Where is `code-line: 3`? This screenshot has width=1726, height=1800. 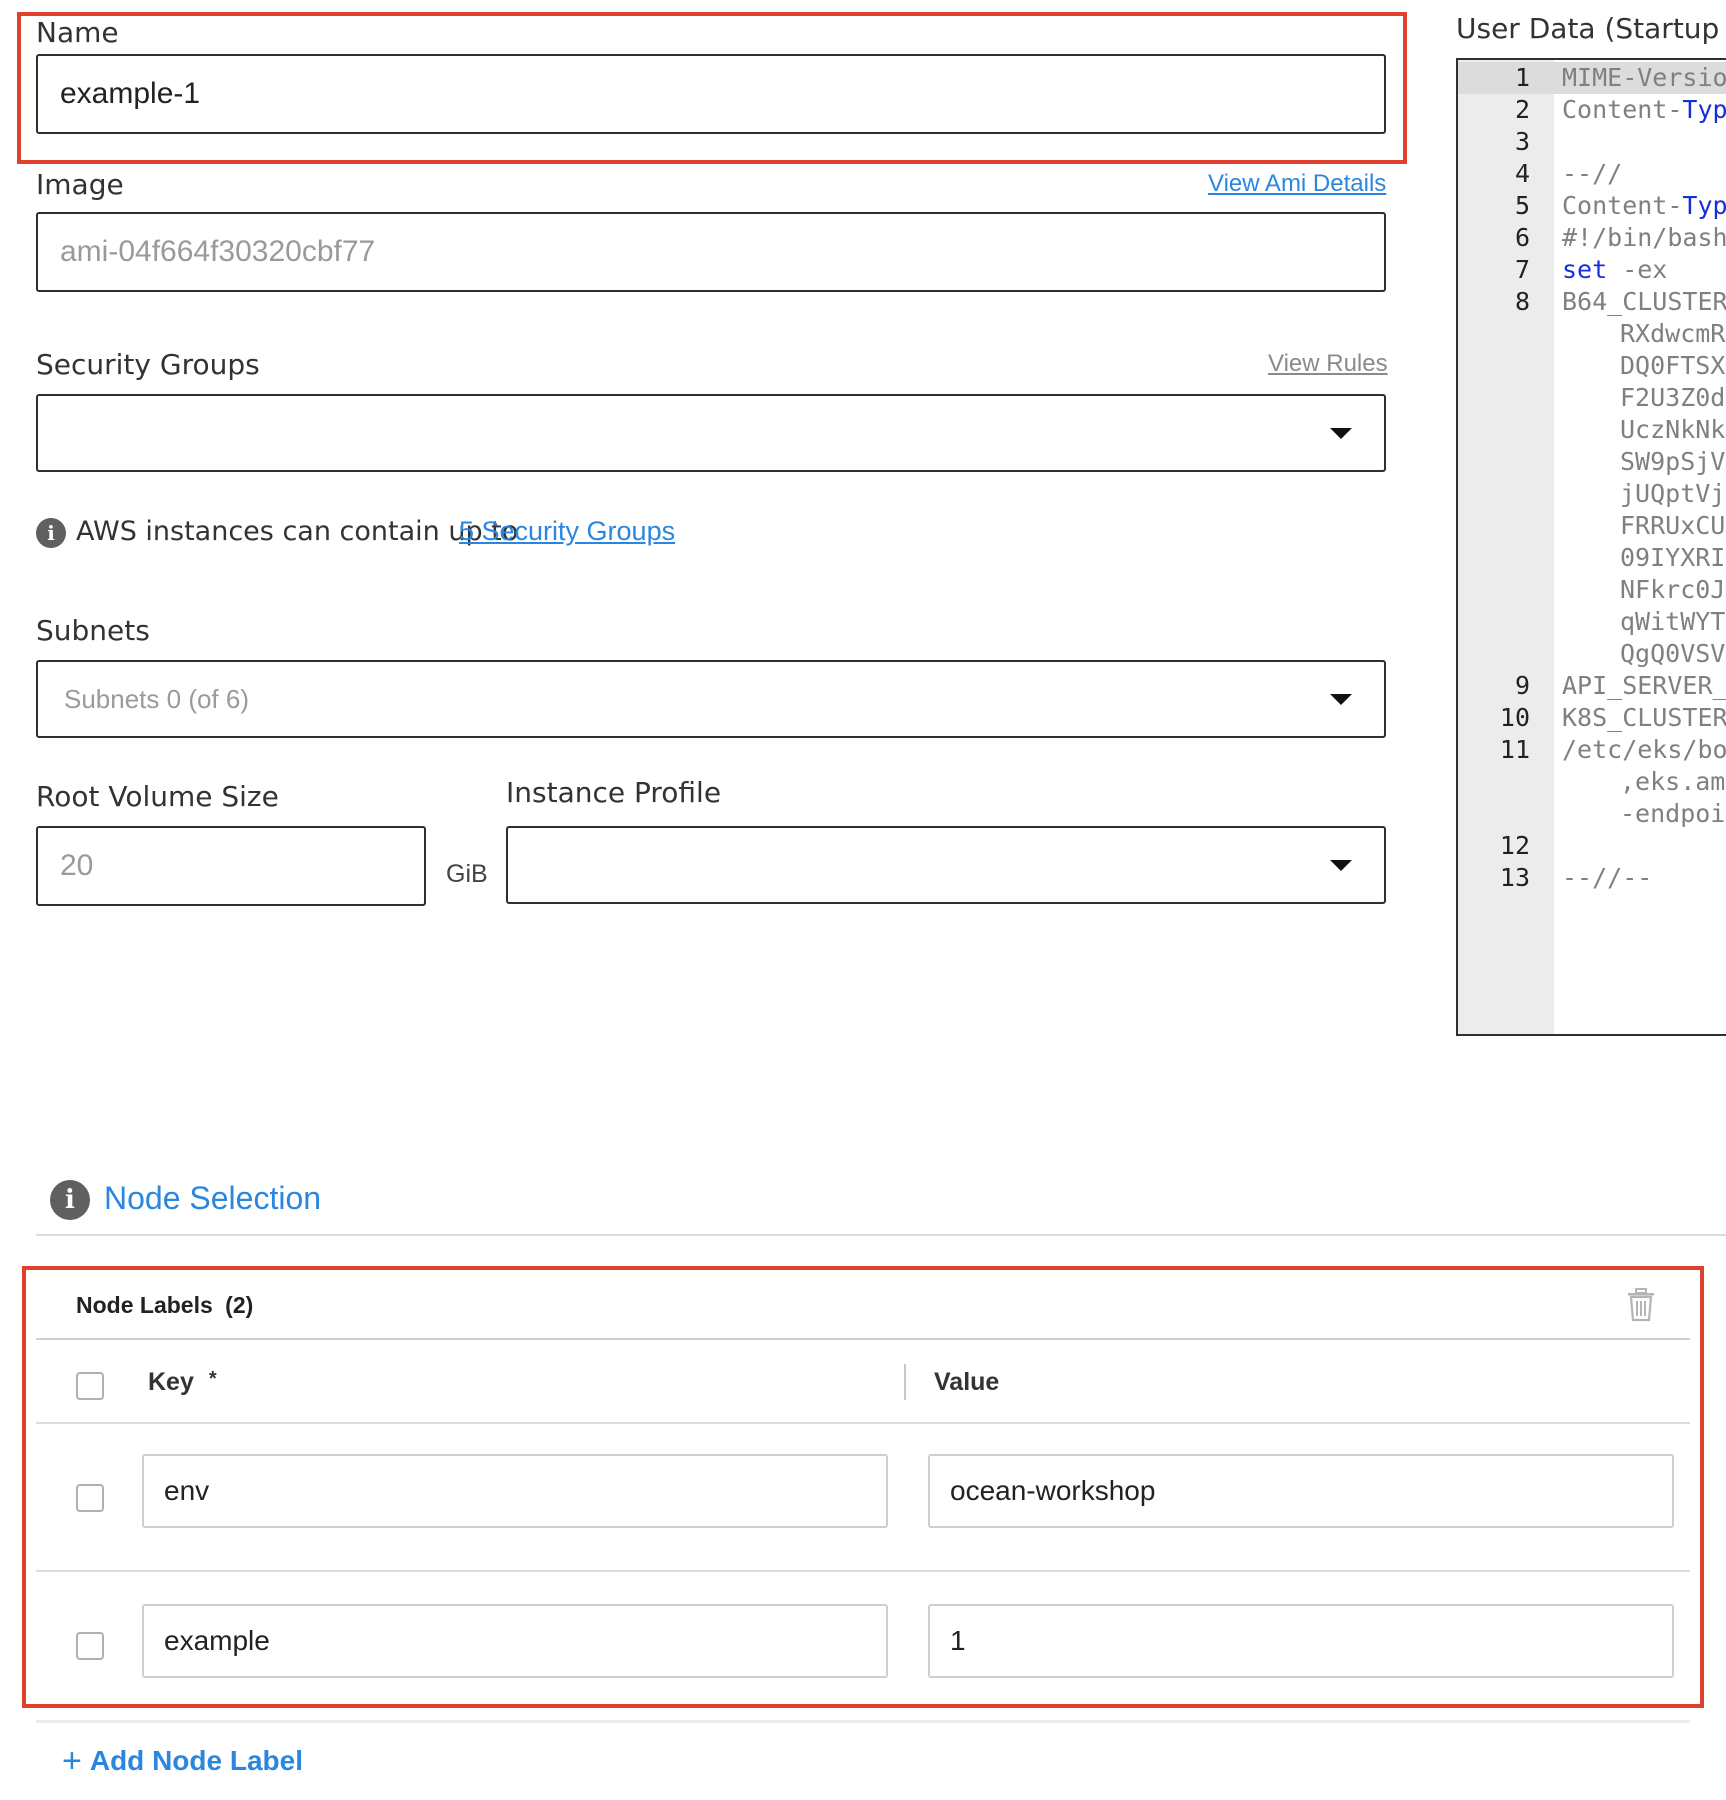
code-line: 3 is located at coordinates (1592, 142).